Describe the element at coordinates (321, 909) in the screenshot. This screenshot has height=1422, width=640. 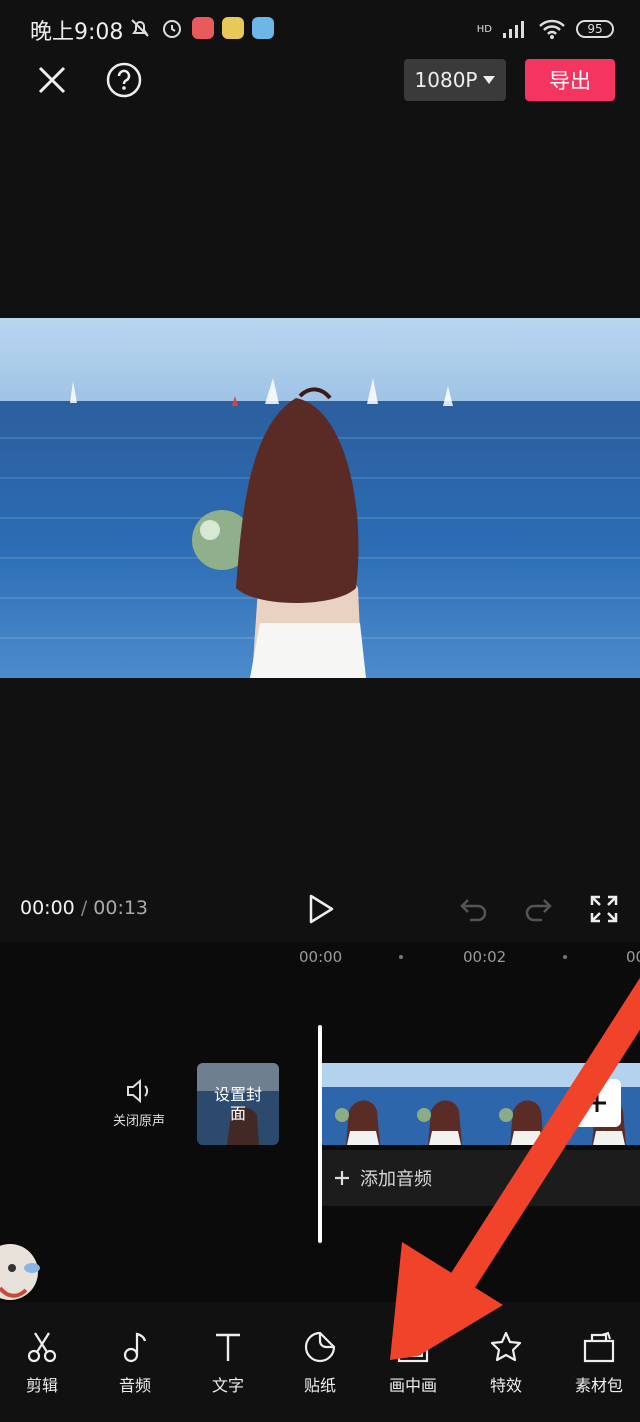
I see `play-icon` at that location.